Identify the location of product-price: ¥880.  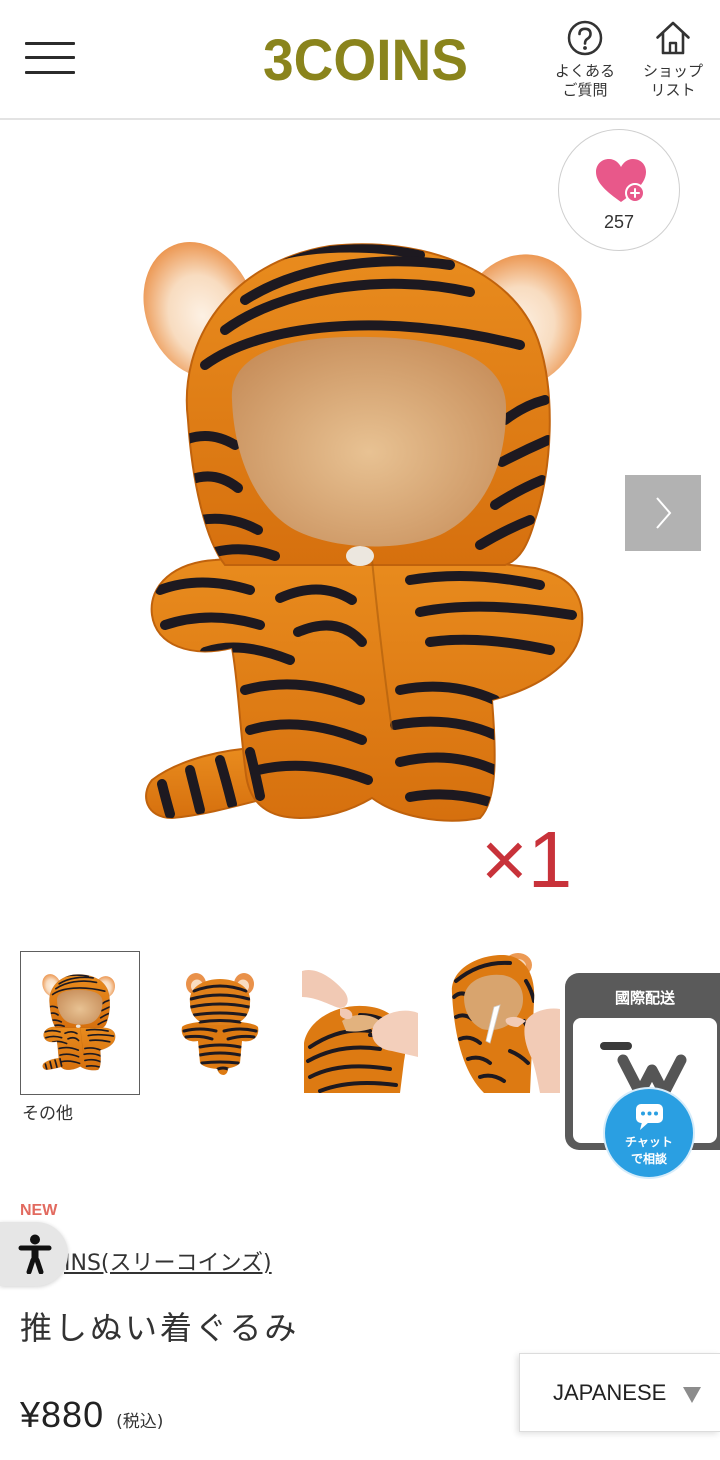
(62, 1414).